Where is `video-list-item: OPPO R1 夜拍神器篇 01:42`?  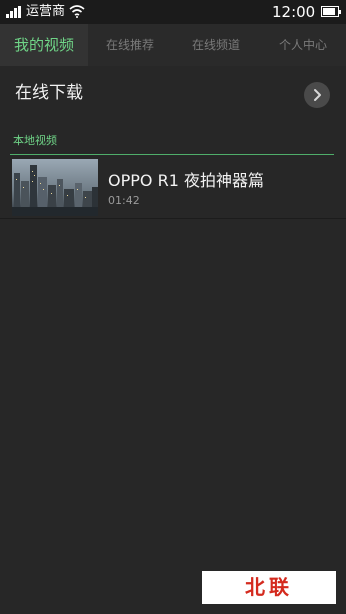
video-list-item: OPPO R1 夜拍神器篇 01:42 is located at coordinates (173, 187).